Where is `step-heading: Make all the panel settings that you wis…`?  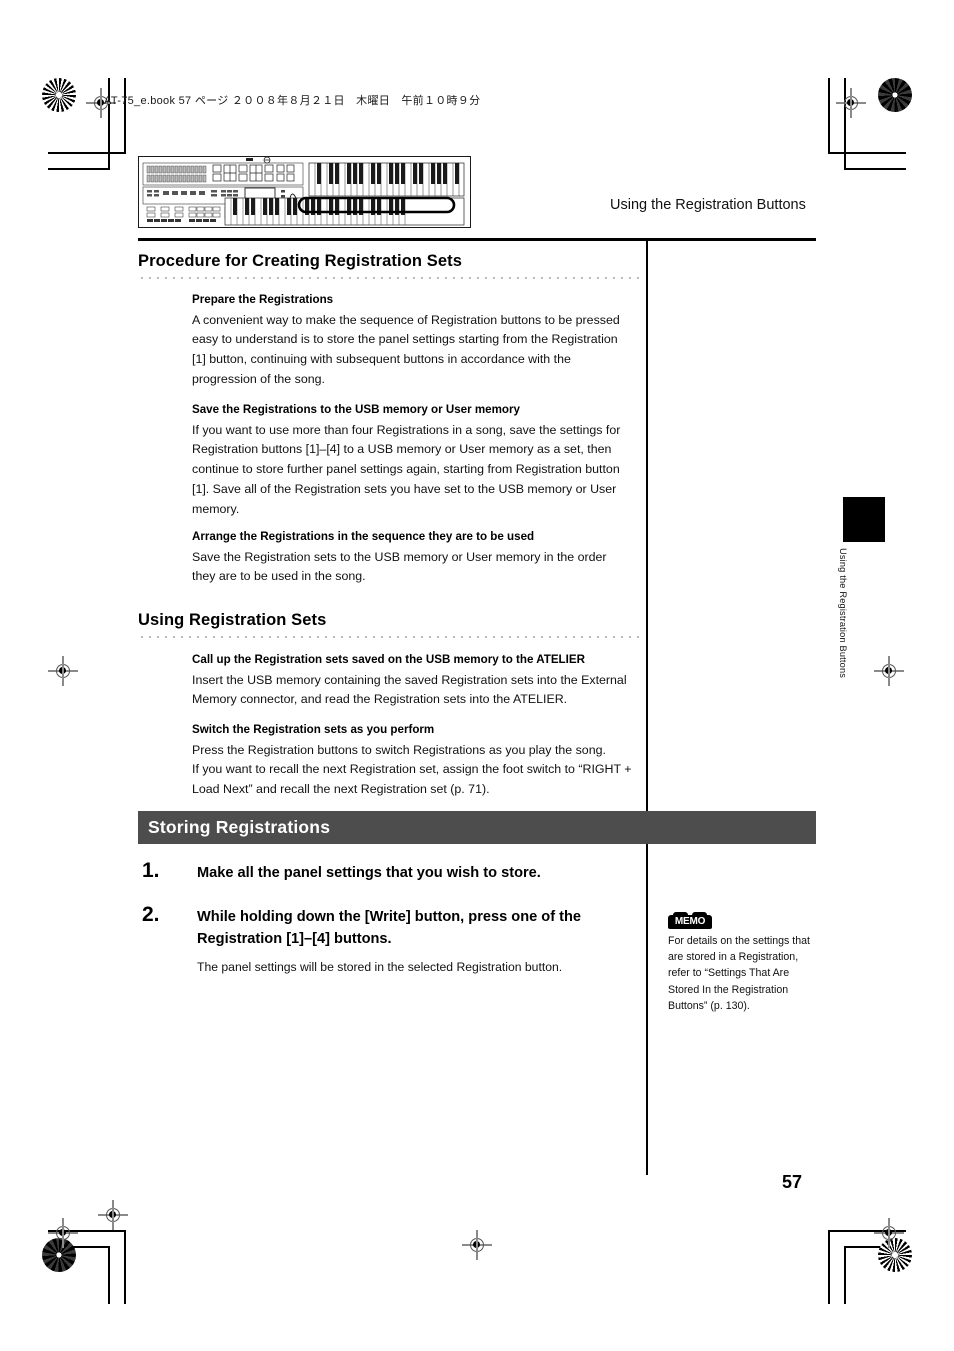
step-heading: Make all the panel settings that you wis… is located at coordinates (369, 873).